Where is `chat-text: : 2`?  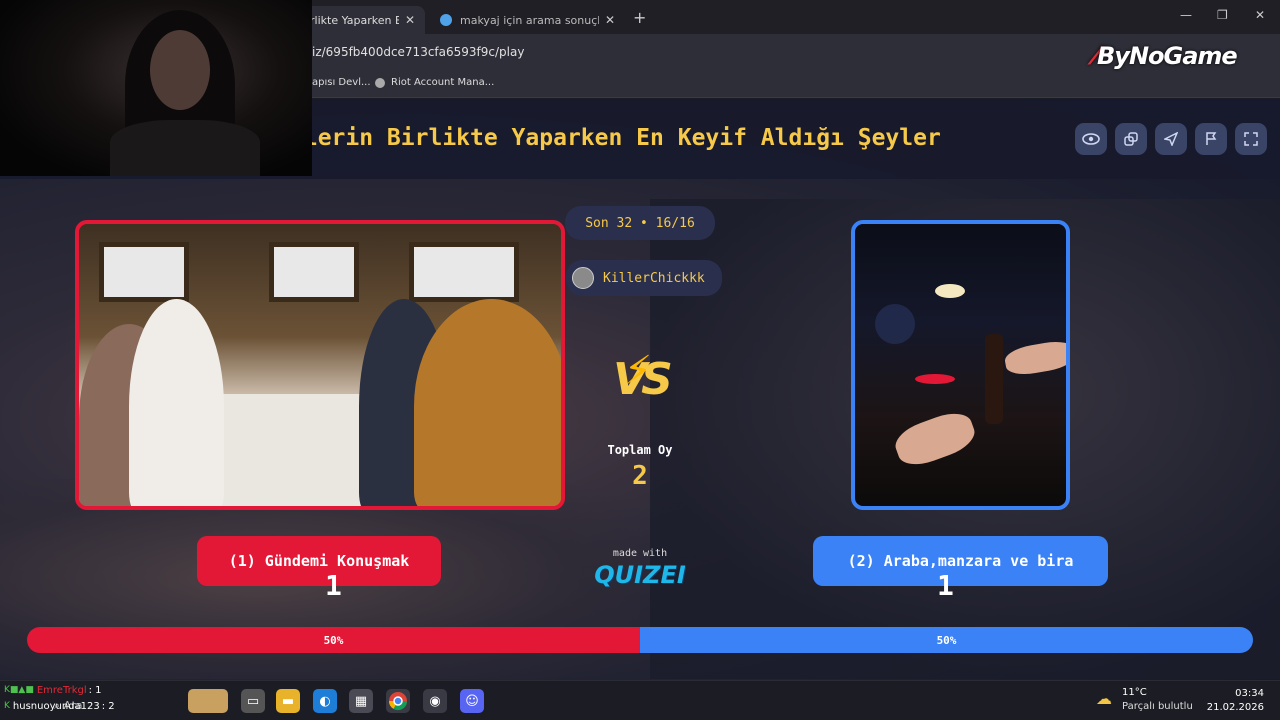
chat-text: : 2 is located at coordinates (108, 706).